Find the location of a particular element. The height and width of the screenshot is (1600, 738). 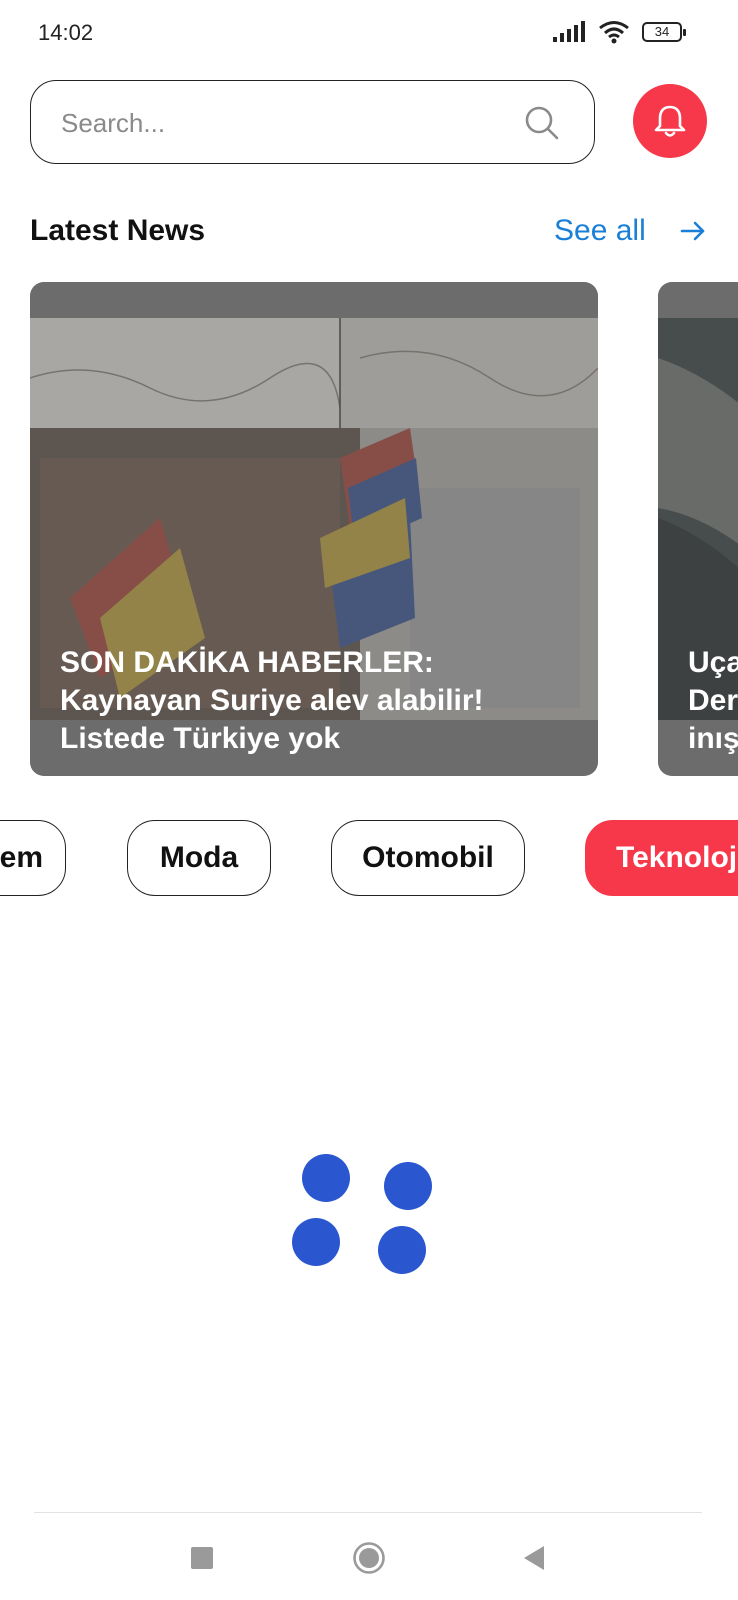

search-box is located at coordinates (312, 122).